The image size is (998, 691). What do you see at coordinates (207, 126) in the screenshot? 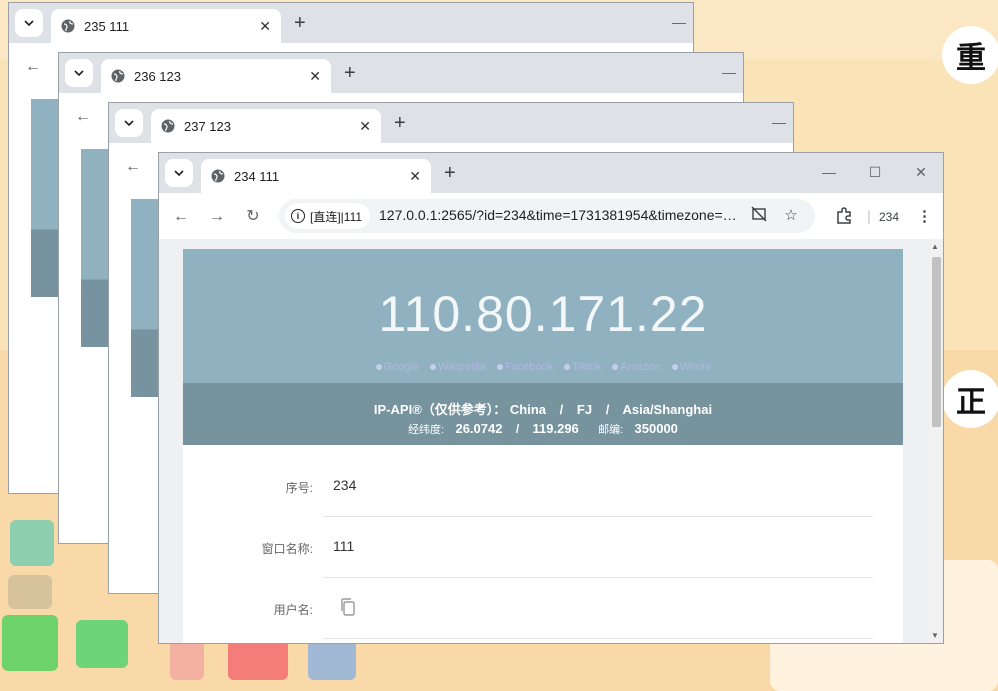
I see `tab-title: 237 123` at bounding box center [207, 126].